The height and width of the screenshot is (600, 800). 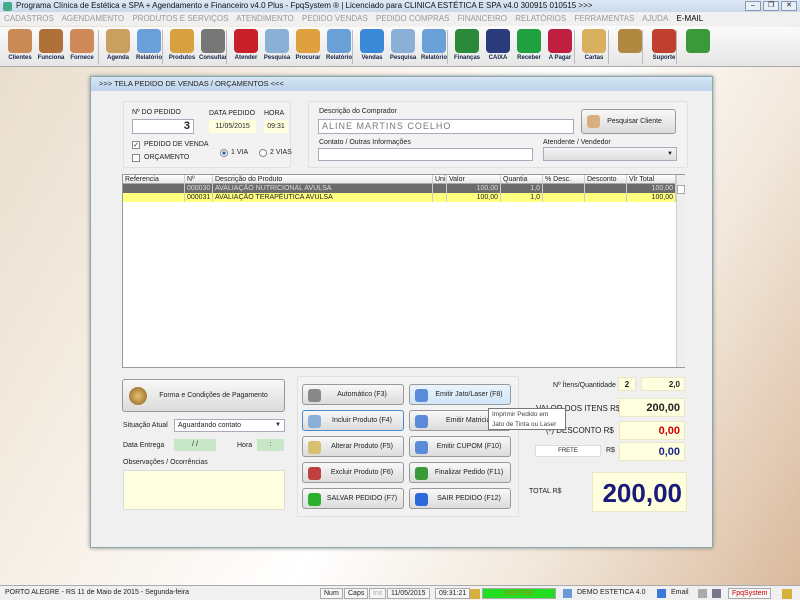 I want to click on incluir-produto-button: Incluir Produto (F4), so click(x=353, y=420).